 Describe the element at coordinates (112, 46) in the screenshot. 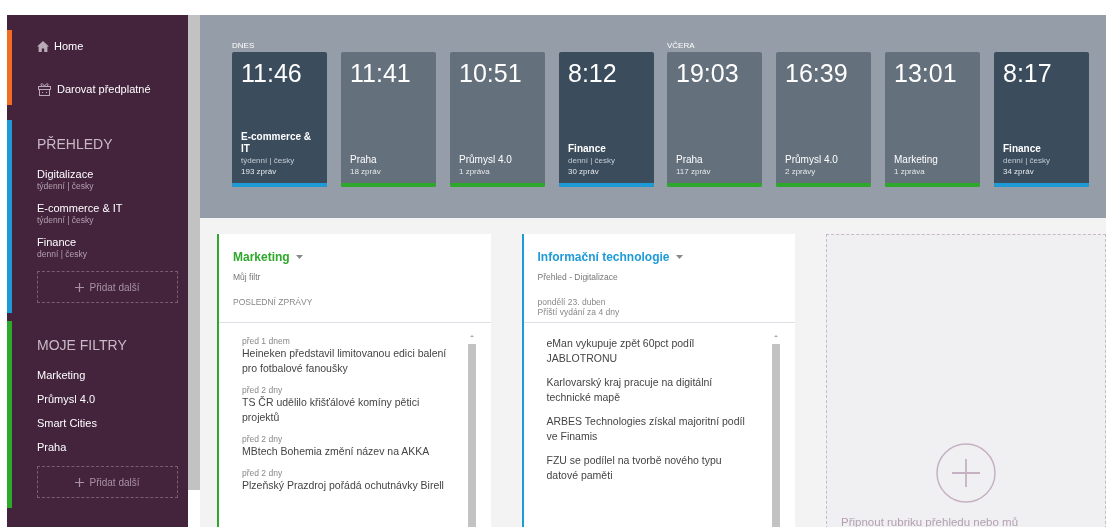

I see `sidebar-link: Home` at that location.